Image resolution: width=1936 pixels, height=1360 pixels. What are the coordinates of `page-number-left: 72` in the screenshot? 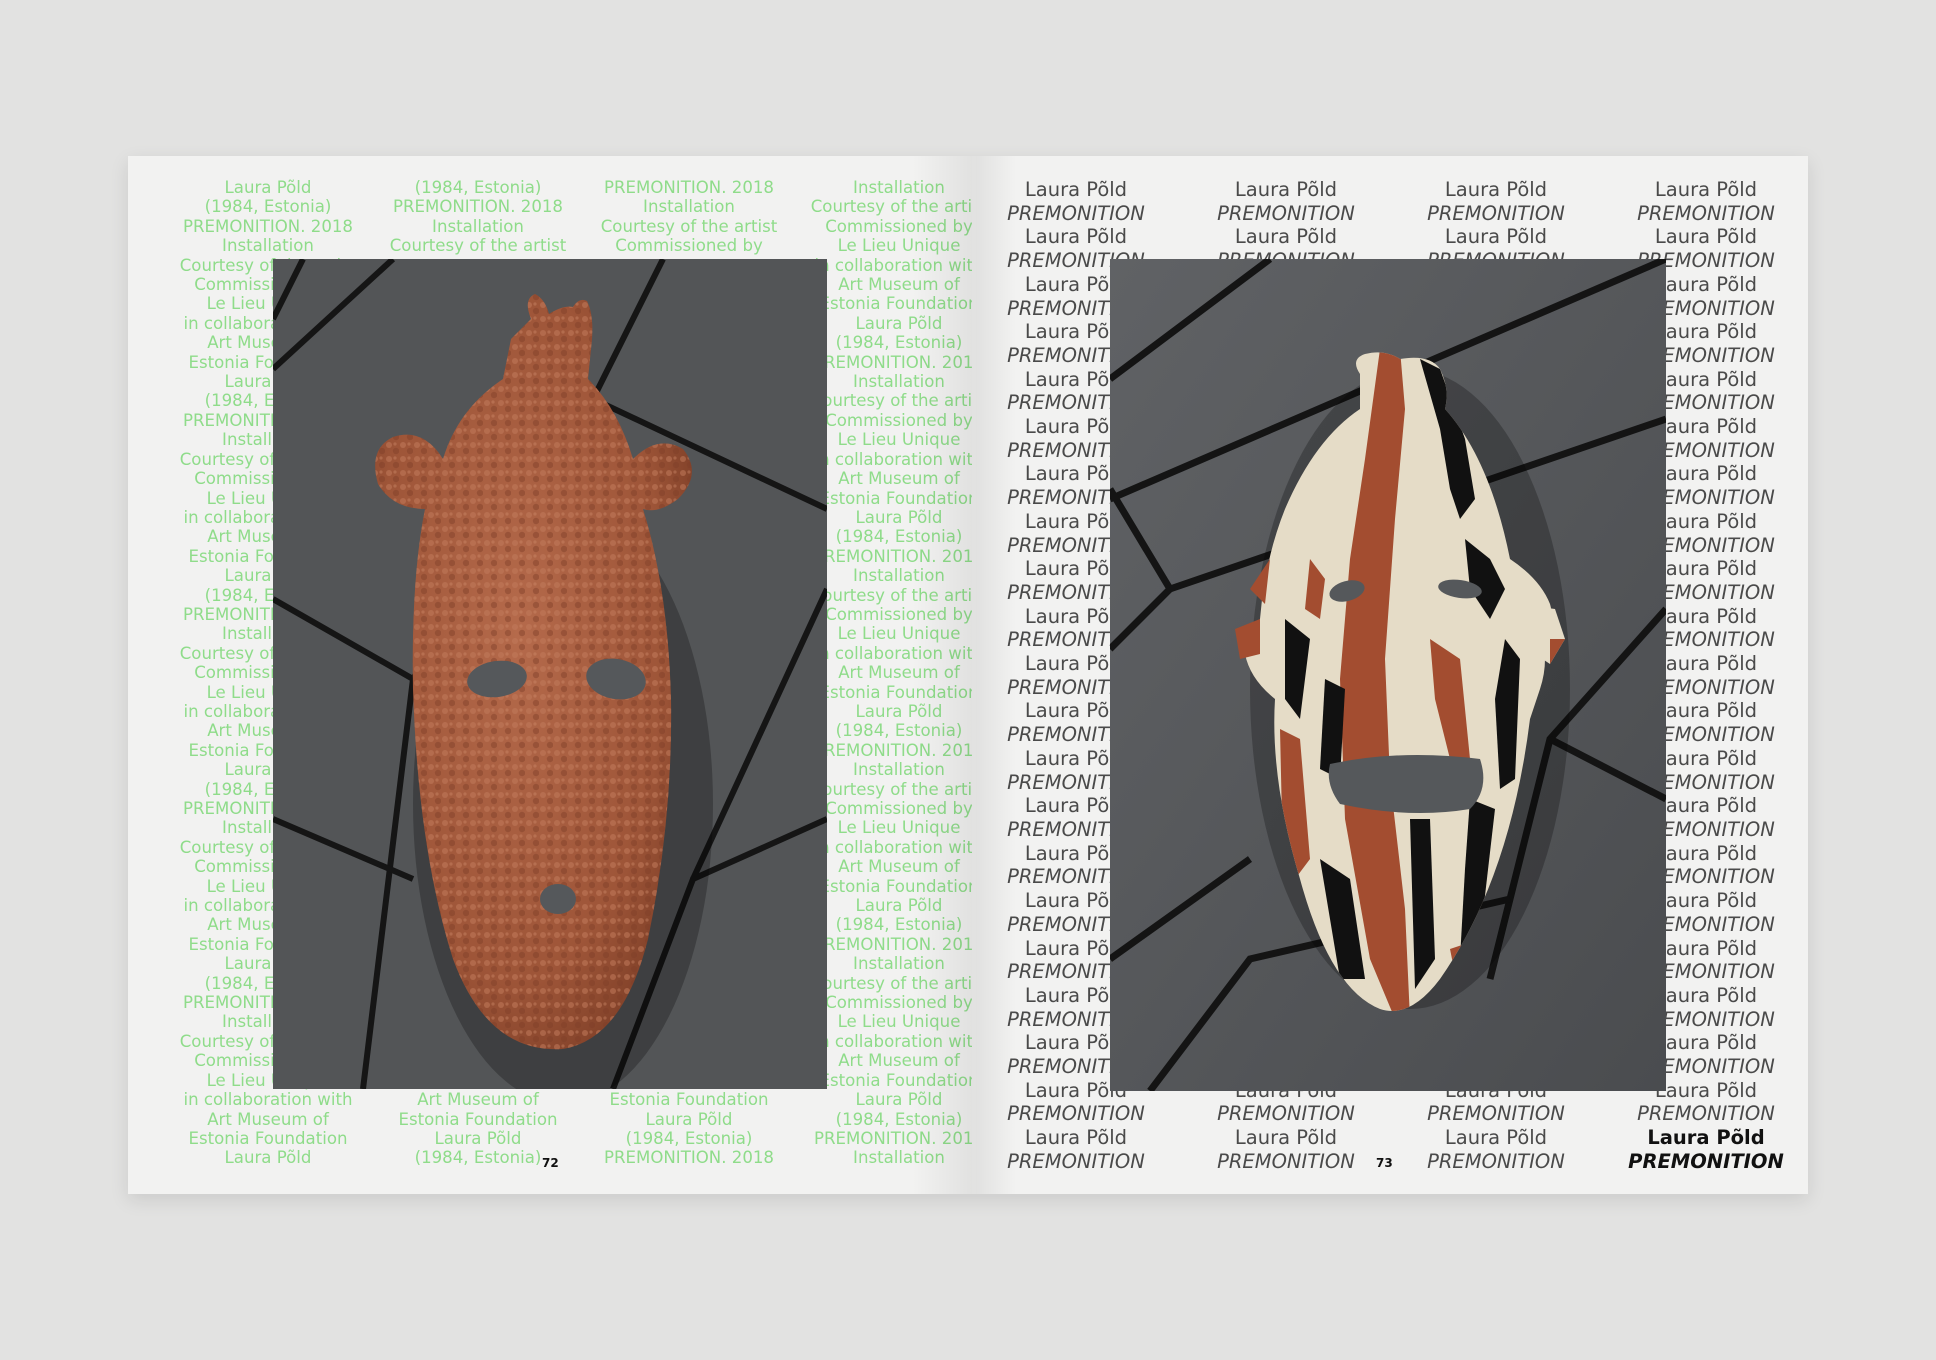 It's located at (550, 1163).